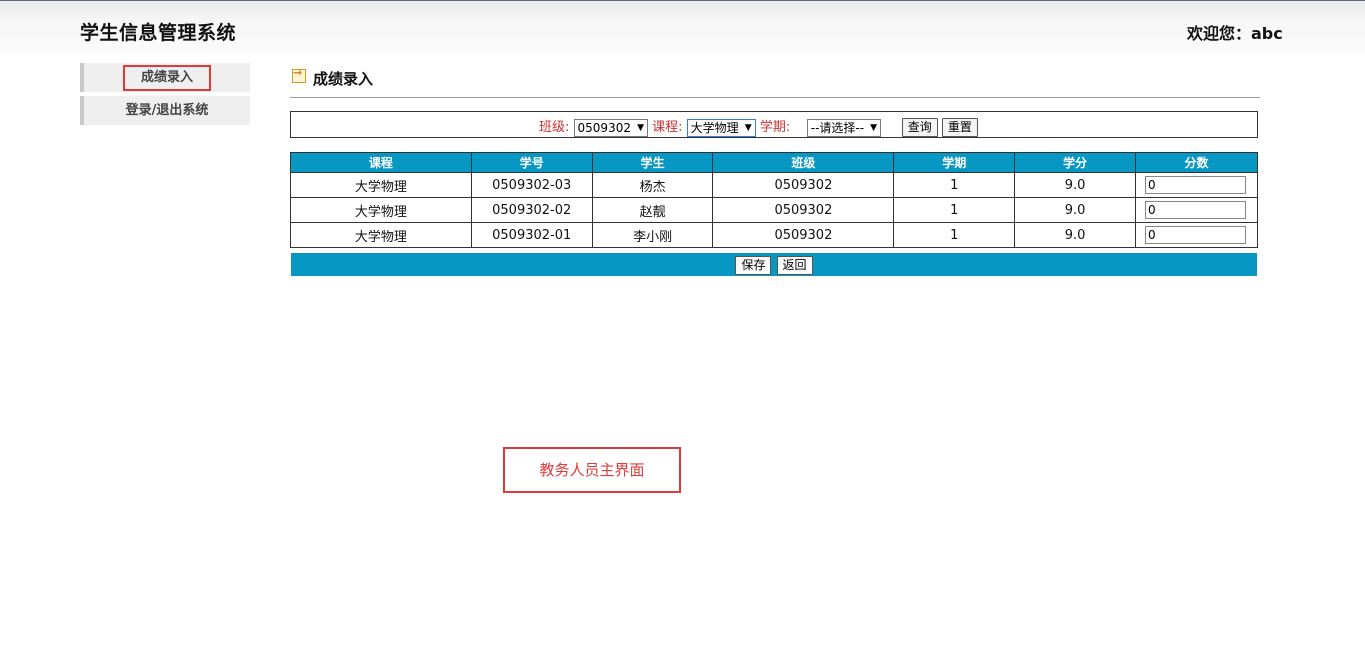 This screenshot has height=650, width=1365. Describe the element at coordinates (919, 127) in the screenshot. I see `query-button: 查询` at that location.